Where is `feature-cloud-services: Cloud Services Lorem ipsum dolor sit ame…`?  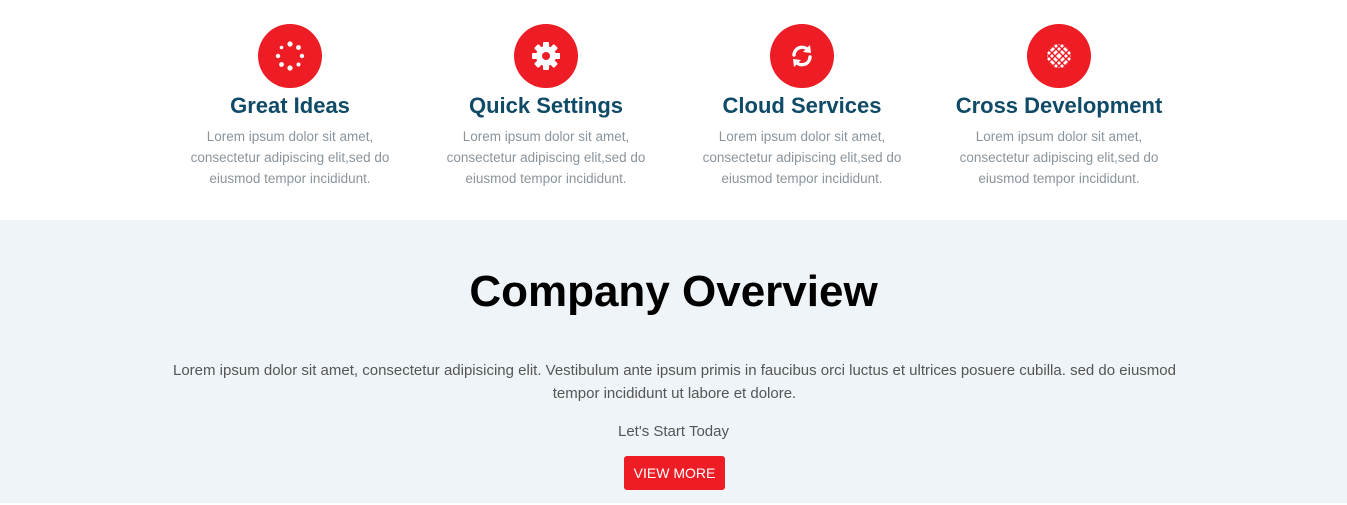 feature-cloud-services: Cloud Services Lorem ipsum dolor sit ame… is located at coordinates (802, 106).